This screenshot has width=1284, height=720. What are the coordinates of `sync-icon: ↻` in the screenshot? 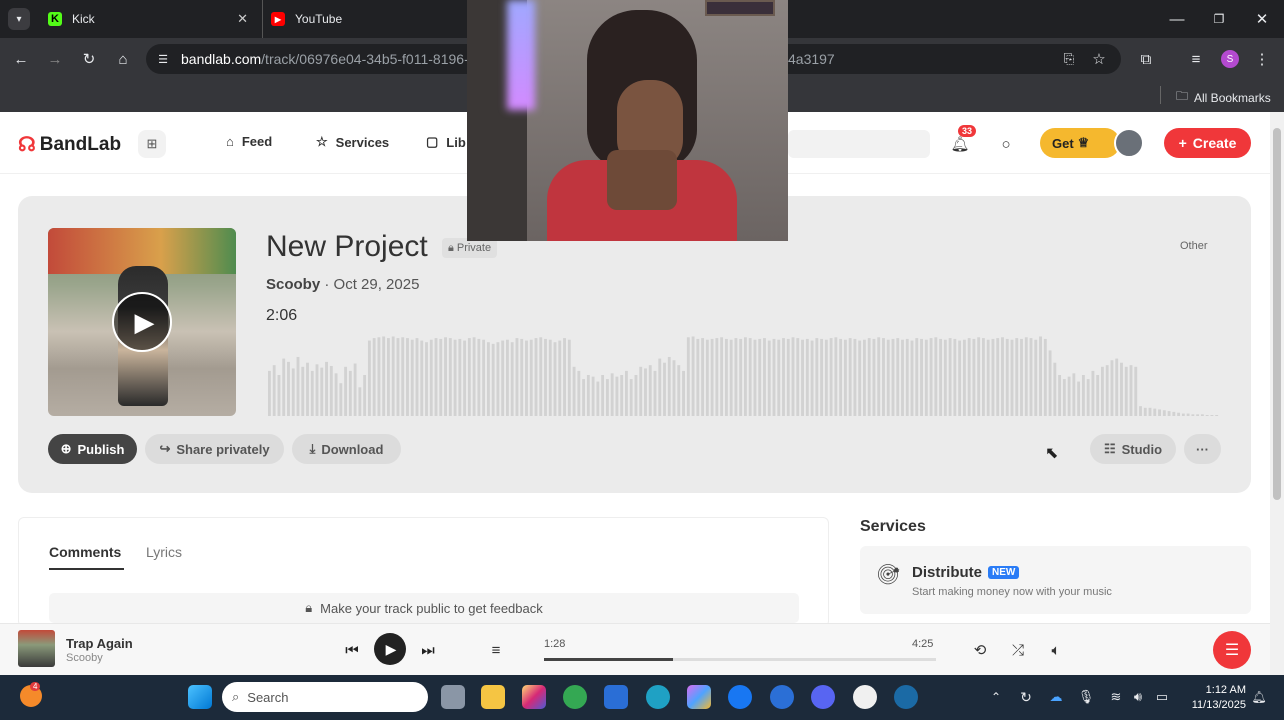 It's located at (1026, 697).